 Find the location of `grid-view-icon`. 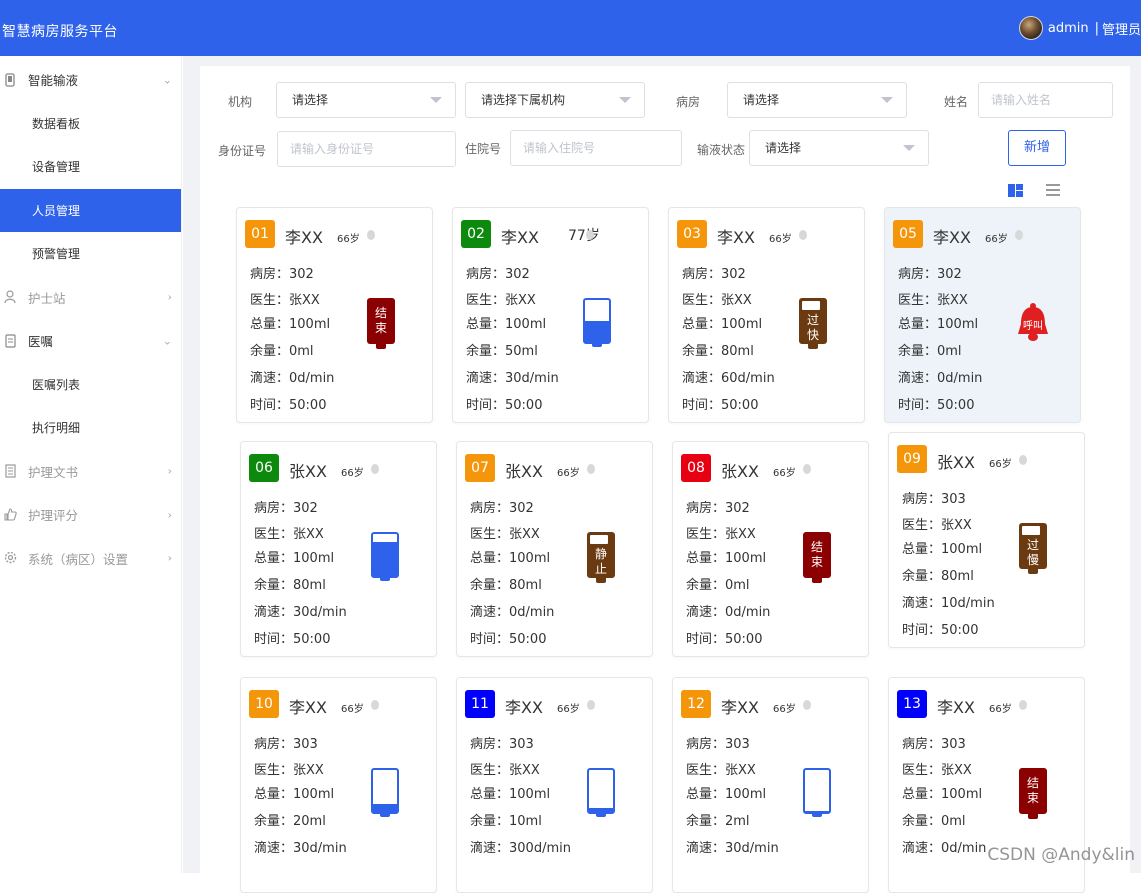

grid-view-icon is located at coordinates (1015, 190).